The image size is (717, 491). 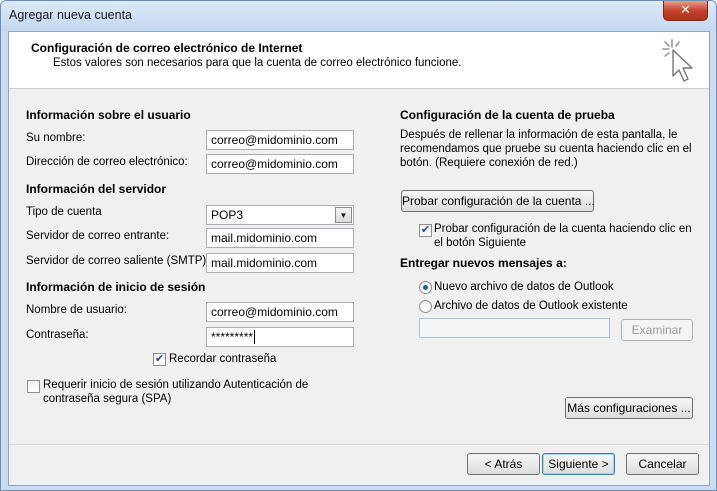 I want to click on auto-test-checkbox: ✔, so click(x=425, y=230).